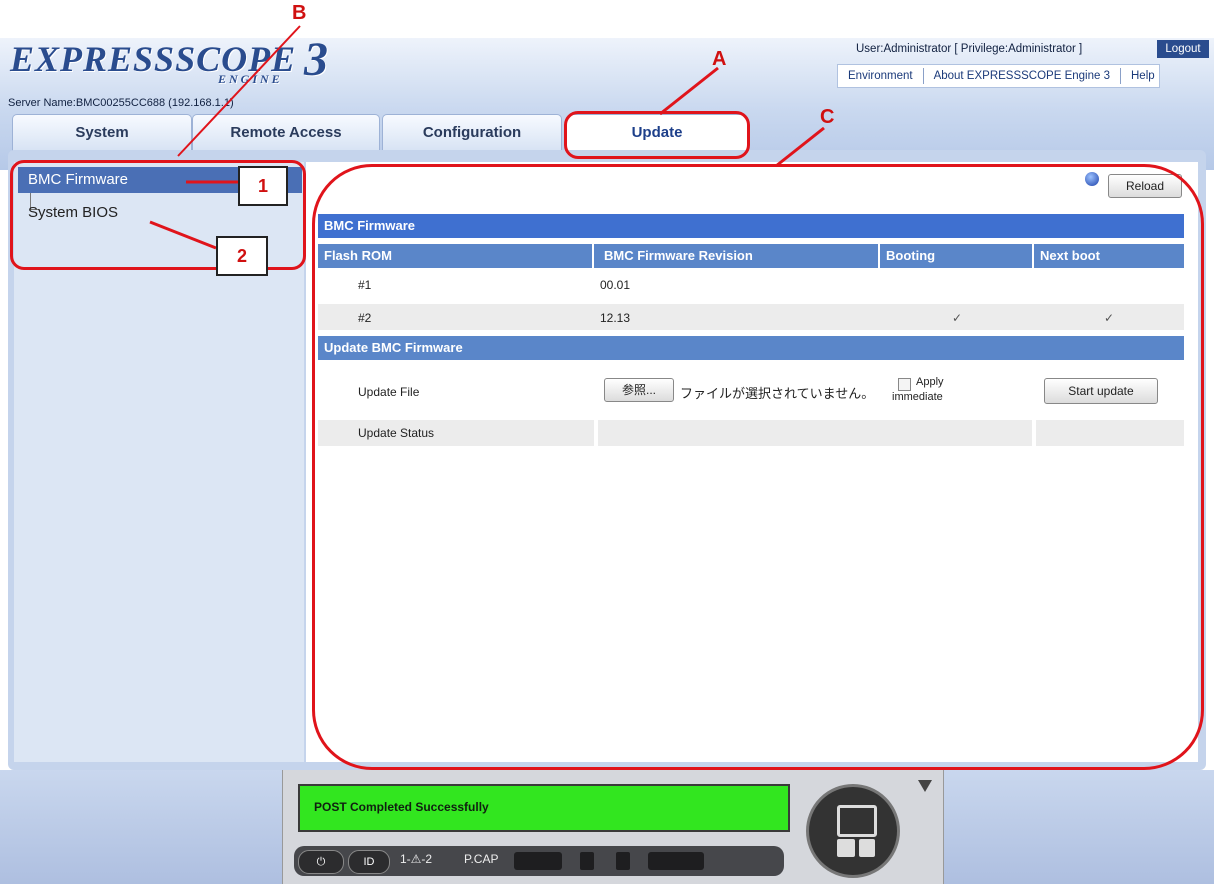 The image size is (1214, 884). What do you see at coordinates (719, 59) in the screenshot?
I see `annotation-label-a: A` at bounding box center [719, 59].